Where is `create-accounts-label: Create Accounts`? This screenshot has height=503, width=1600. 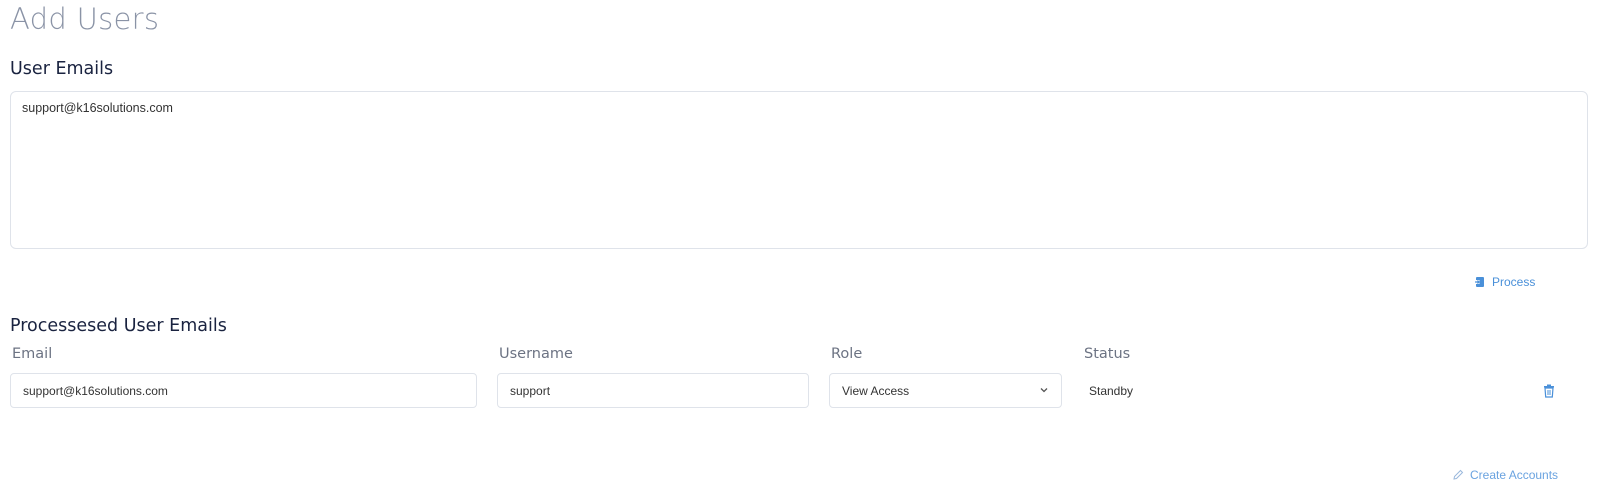
create-accounts-label: Create Accounts is located at coordinates (1514, 475).